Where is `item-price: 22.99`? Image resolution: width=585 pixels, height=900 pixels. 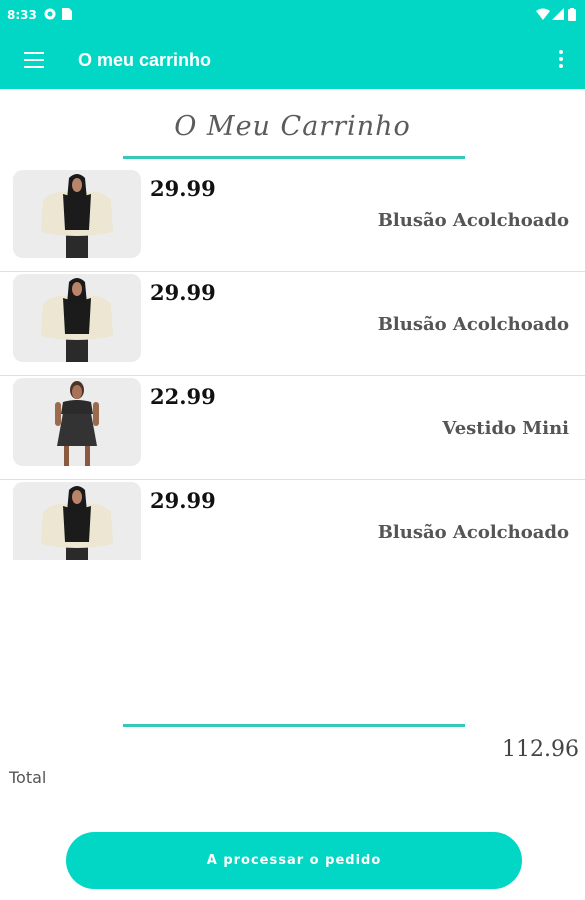 item-price: 22.99 is located at coordinates (183, 396).